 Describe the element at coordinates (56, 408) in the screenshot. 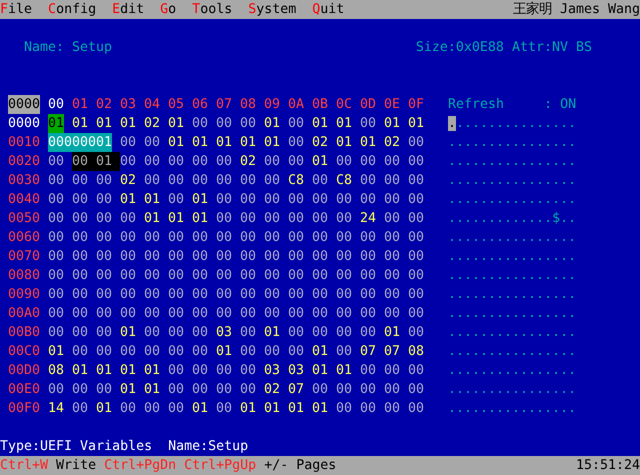

I see `hex-byte: 14` at that location.